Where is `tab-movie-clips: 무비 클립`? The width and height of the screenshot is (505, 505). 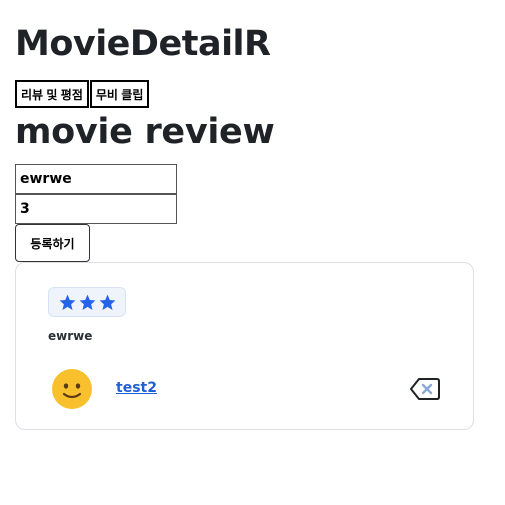 tab-movie-clips: 무비 클립 is located at coordinates (119, 94).